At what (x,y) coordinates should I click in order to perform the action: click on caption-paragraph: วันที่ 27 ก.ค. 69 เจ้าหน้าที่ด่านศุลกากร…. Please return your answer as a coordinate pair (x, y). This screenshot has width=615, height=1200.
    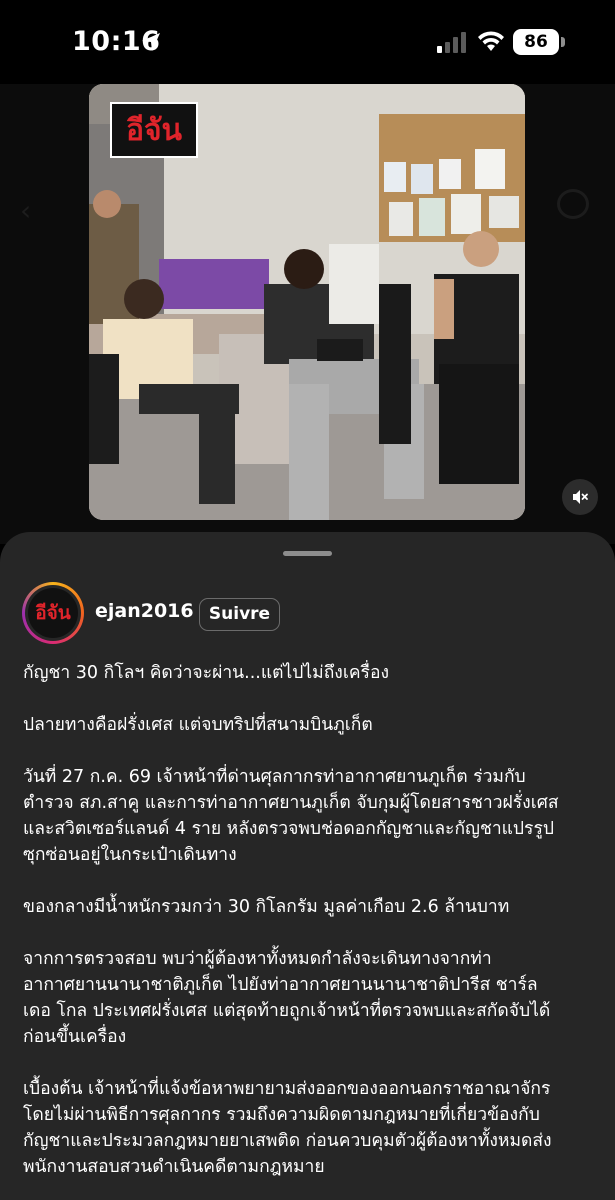
    Looking at the image, I should click on (310, 816).